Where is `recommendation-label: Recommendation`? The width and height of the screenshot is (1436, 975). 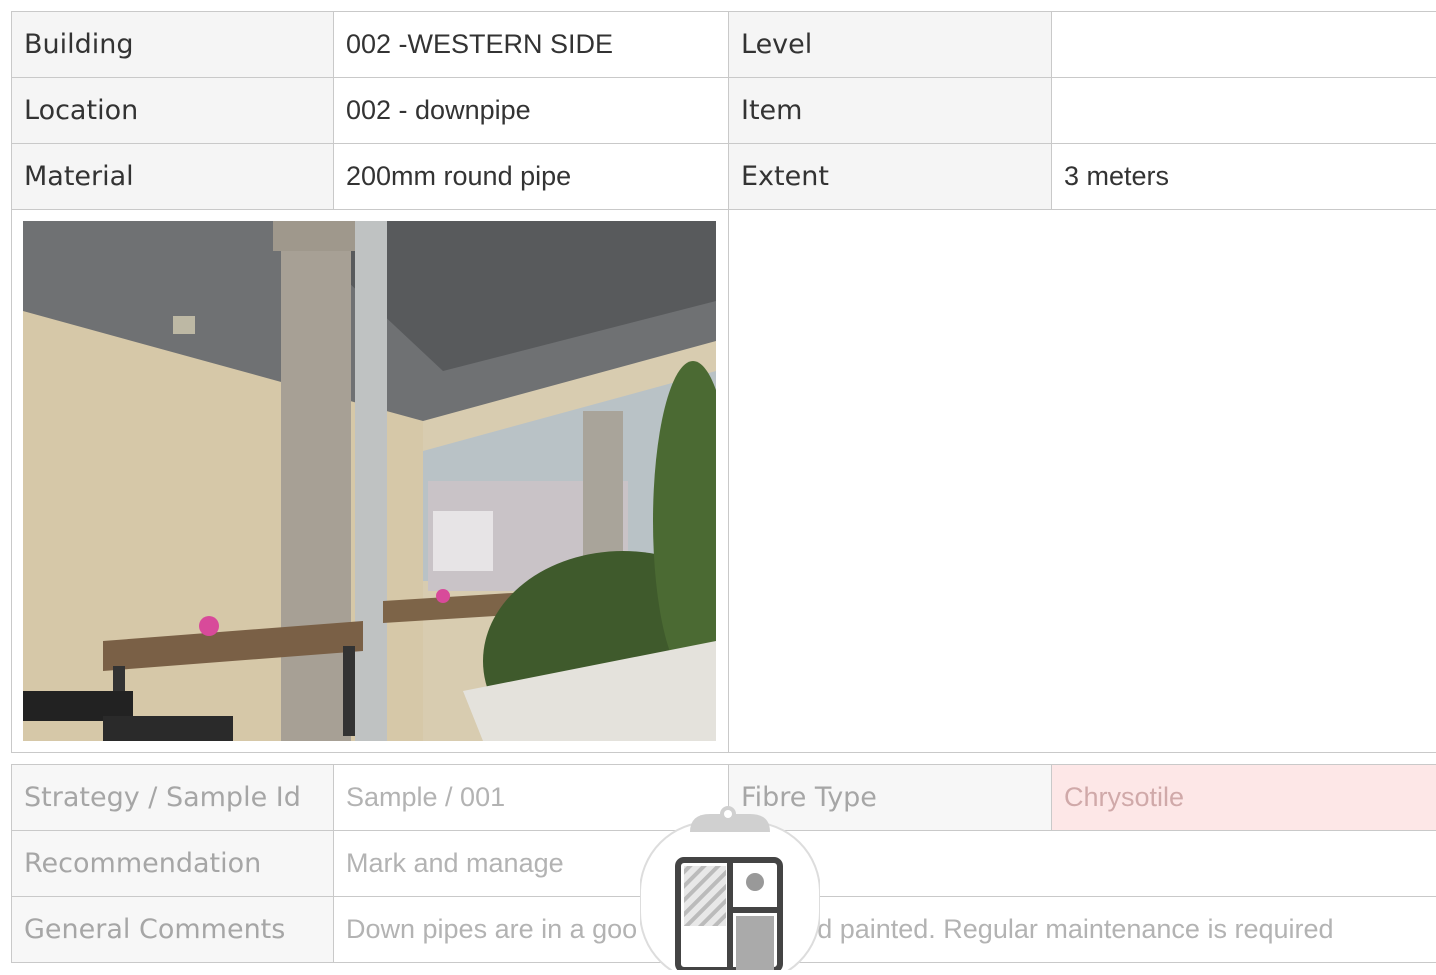 recommendation-label: Recommendation is located at coordinates (173, 864).